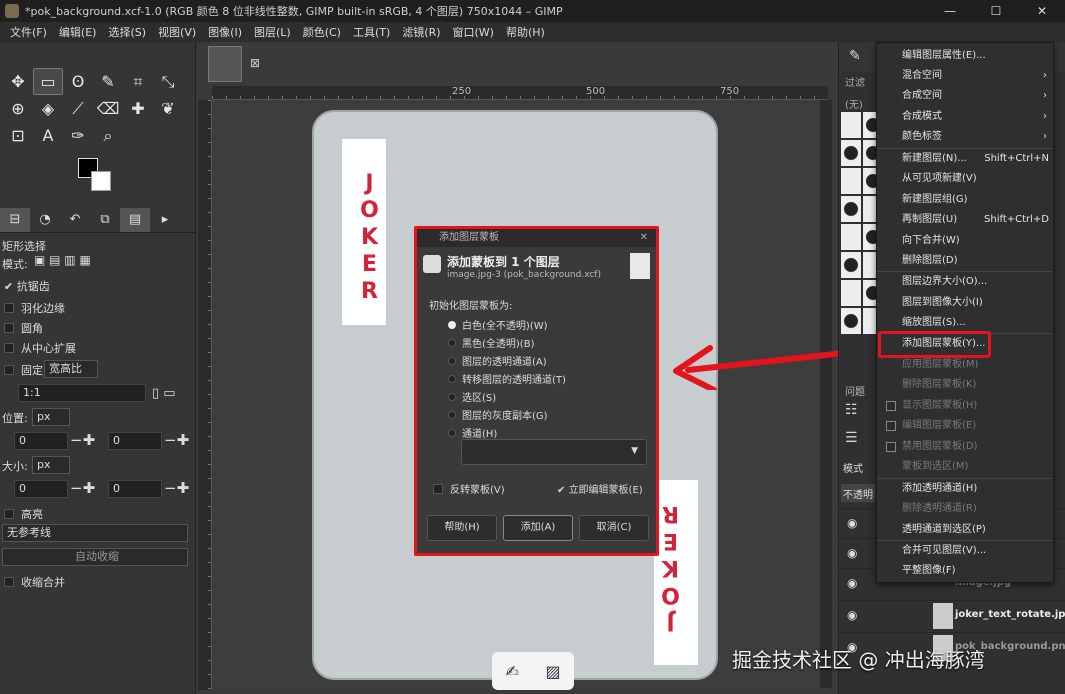 This screenshot has height=694, width=1065. What do you see at coordinates (82, 440) in the screenshot?
I see `pos-x-stepper: −✚` at bounding box center [82, 440].